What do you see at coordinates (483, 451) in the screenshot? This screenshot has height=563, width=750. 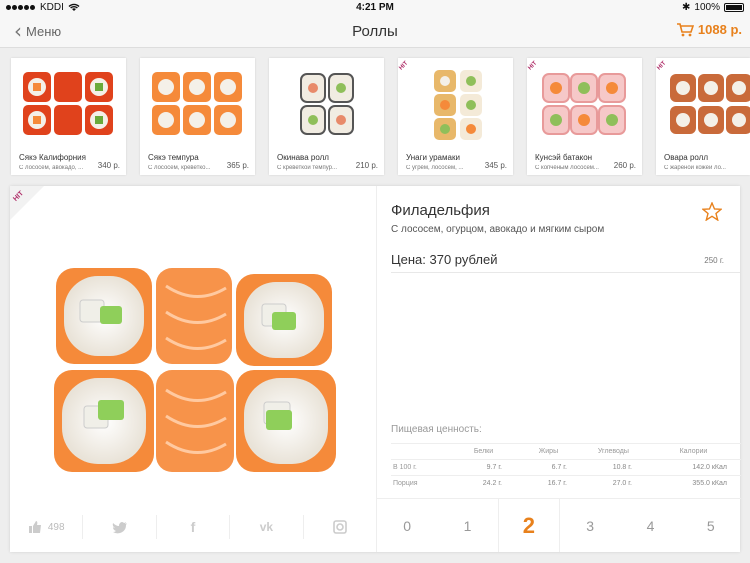 I see `column-header: Белки` at bounding box center [483, 451].